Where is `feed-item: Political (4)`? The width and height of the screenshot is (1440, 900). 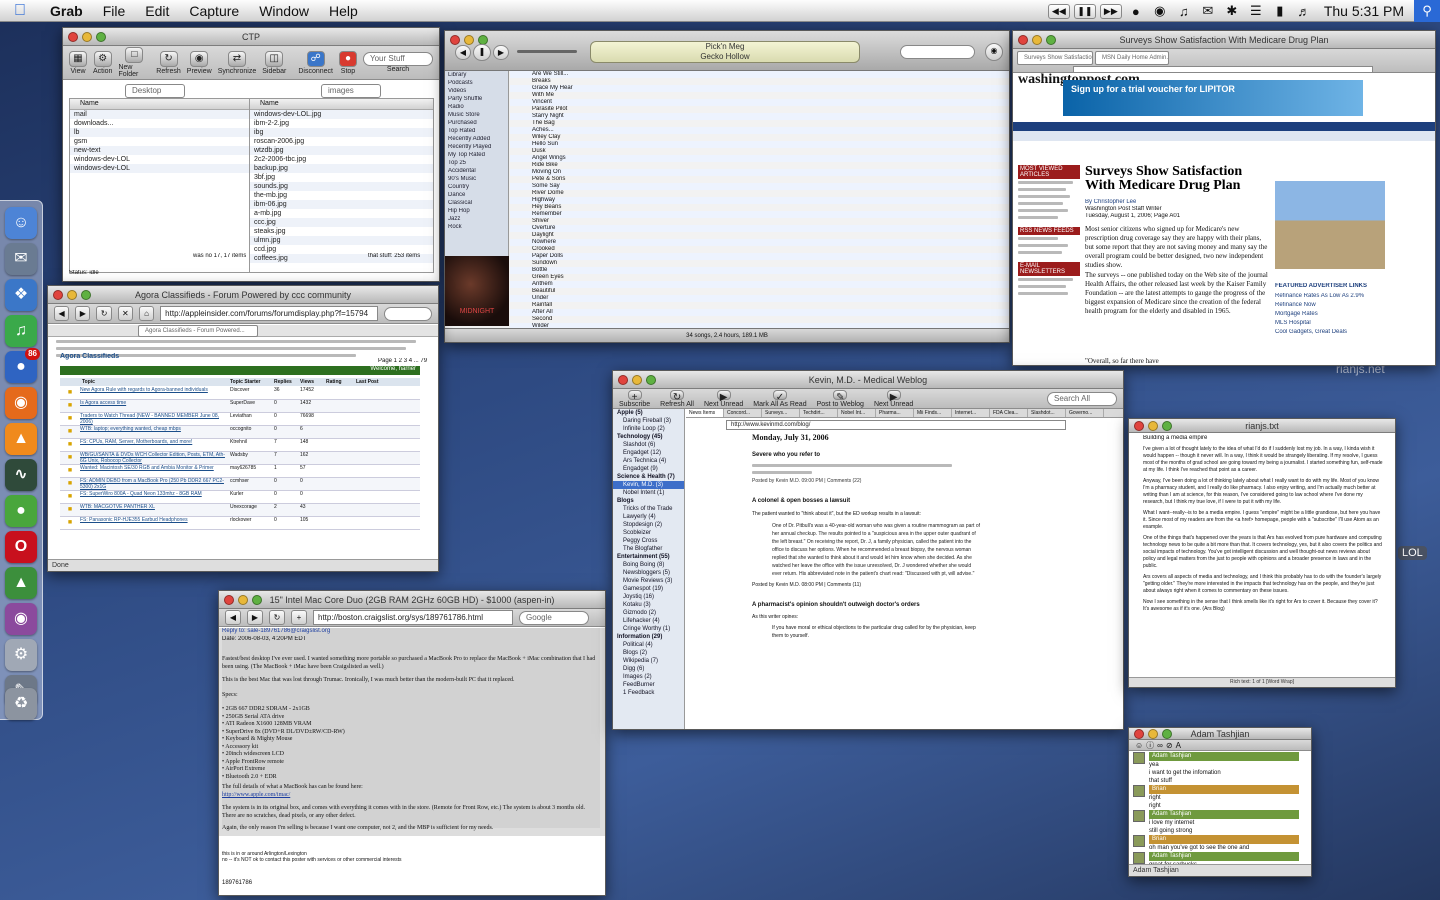 feed-item: Political (4) is located at coordinates (648, 645).